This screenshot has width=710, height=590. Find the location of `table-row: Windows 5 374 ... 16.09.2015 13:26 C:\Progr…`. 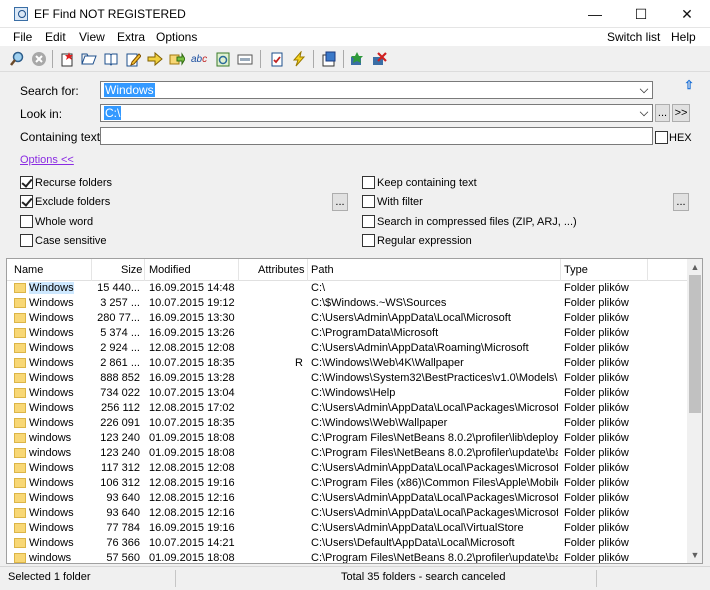

table-row: Windows 5 374 ... 16.09.2015 13:26 C:\Progr… is located at coordinates (347, 333).